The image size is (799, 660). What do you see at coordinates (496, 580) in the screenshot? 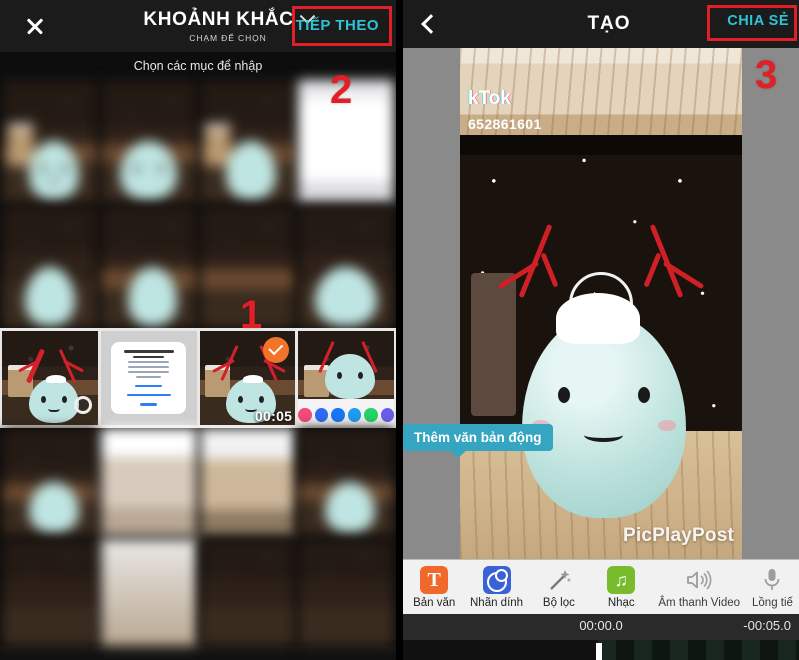
I see `sticker-icon` at bounding box center [496, 580].